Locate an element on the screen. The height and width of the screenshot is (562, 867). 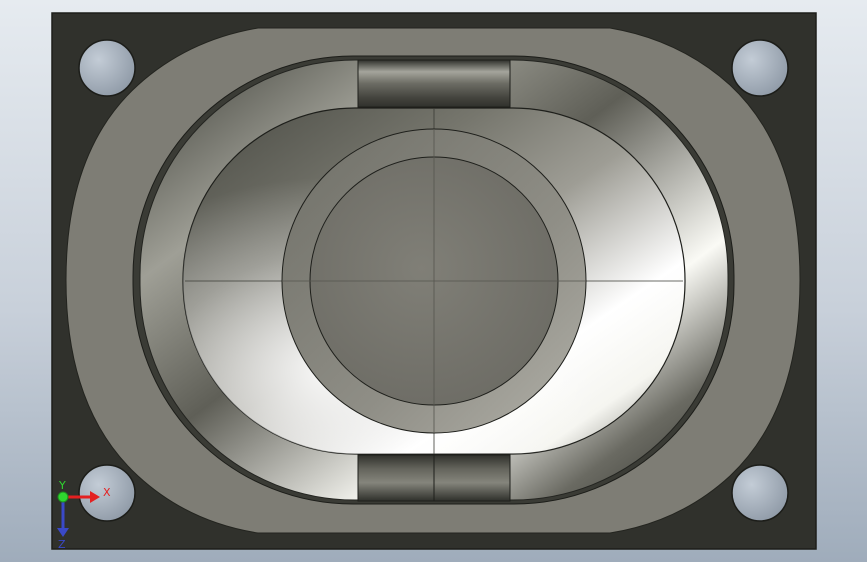
x-axis-label: X is located at coordinates (107, 492).